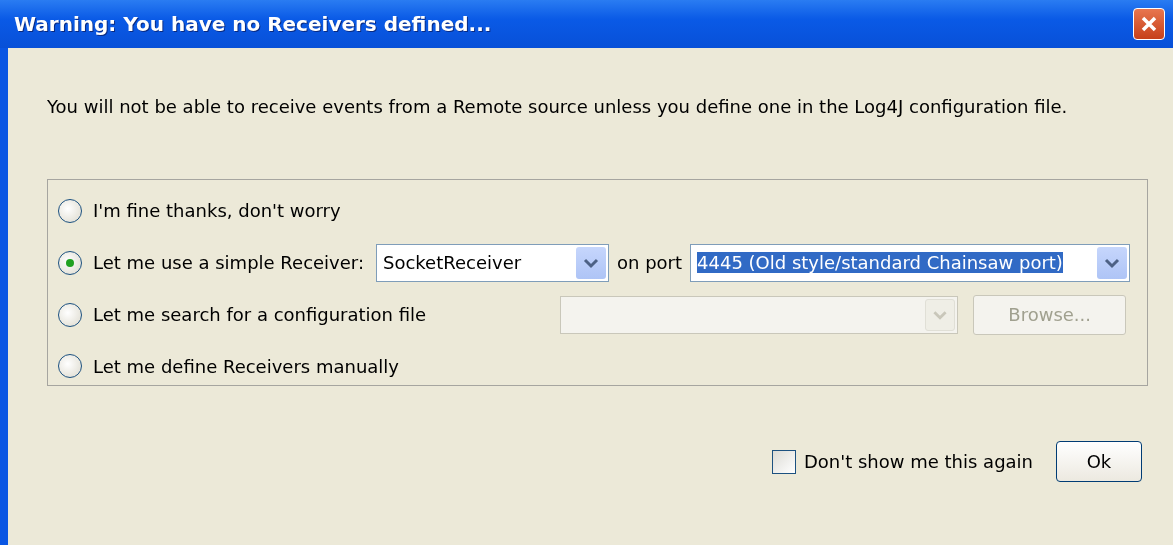 The image size is (1173, 545). I want to click on option-label: Let me define Receivers manually, so click(246, 366).